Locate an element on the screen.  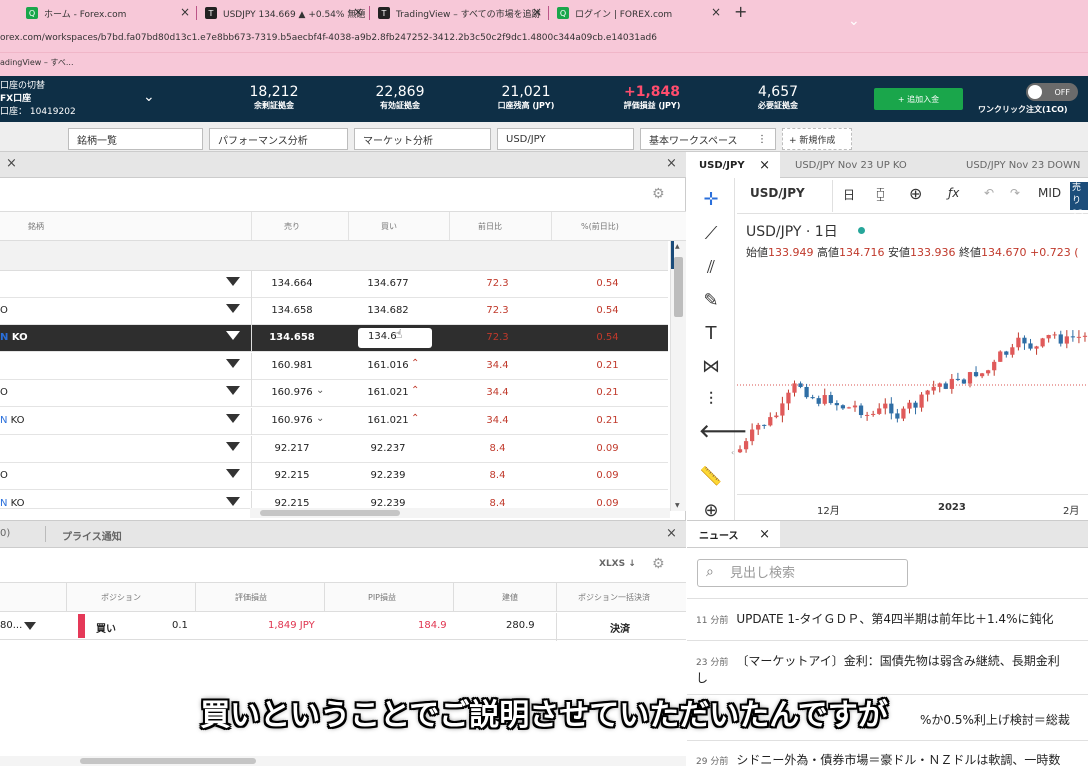
zoom-icon: ⊕ is located at coordinates (711, 510).